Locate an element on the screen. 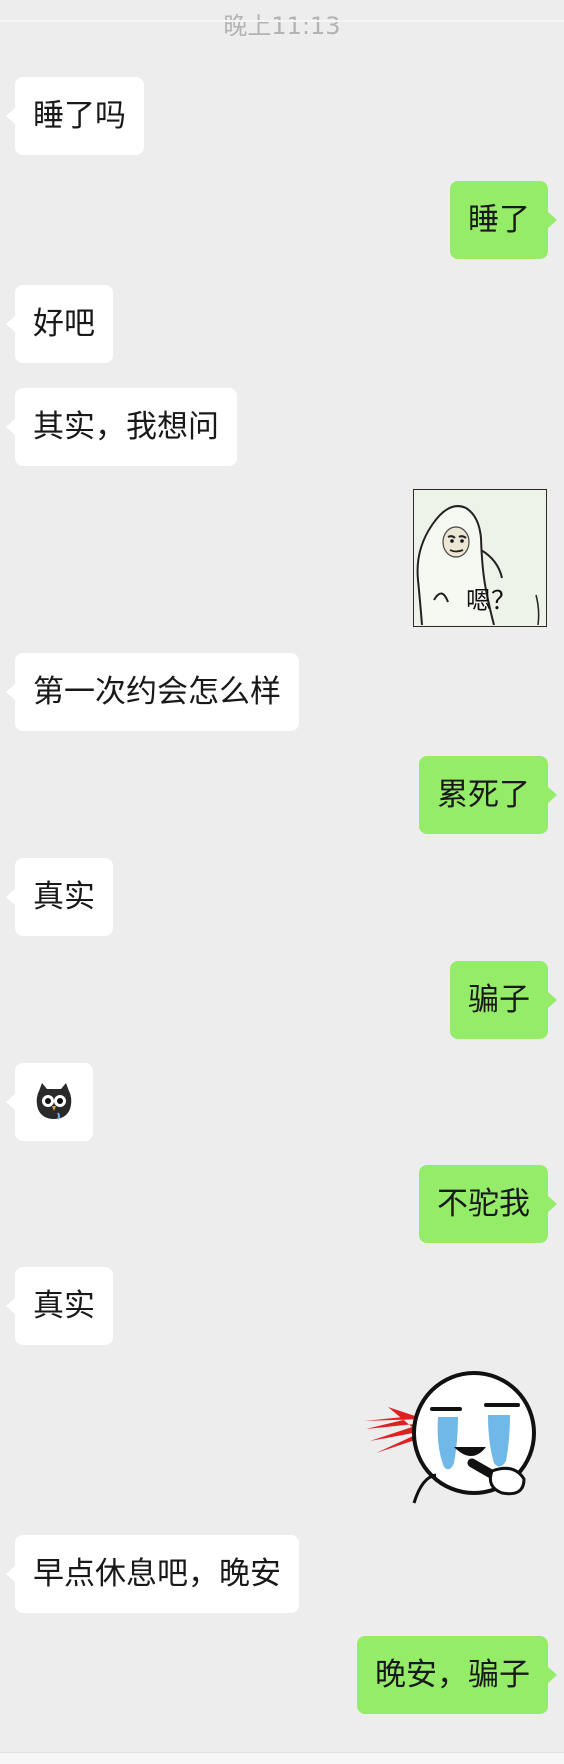  message-row is located at coordinates (49, 1102).